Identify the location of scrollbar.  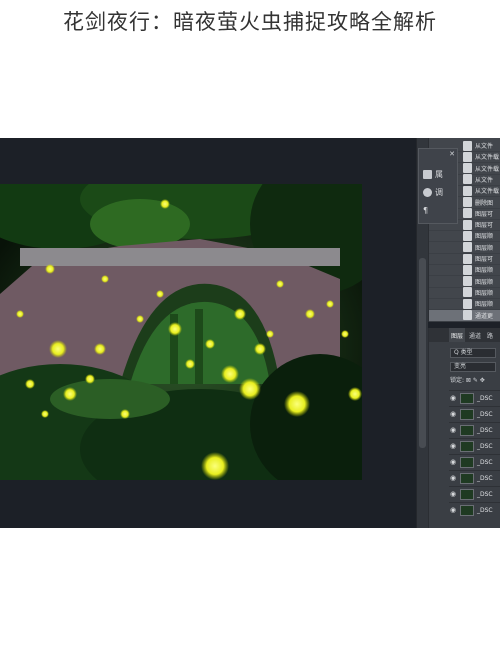
(422, 353).